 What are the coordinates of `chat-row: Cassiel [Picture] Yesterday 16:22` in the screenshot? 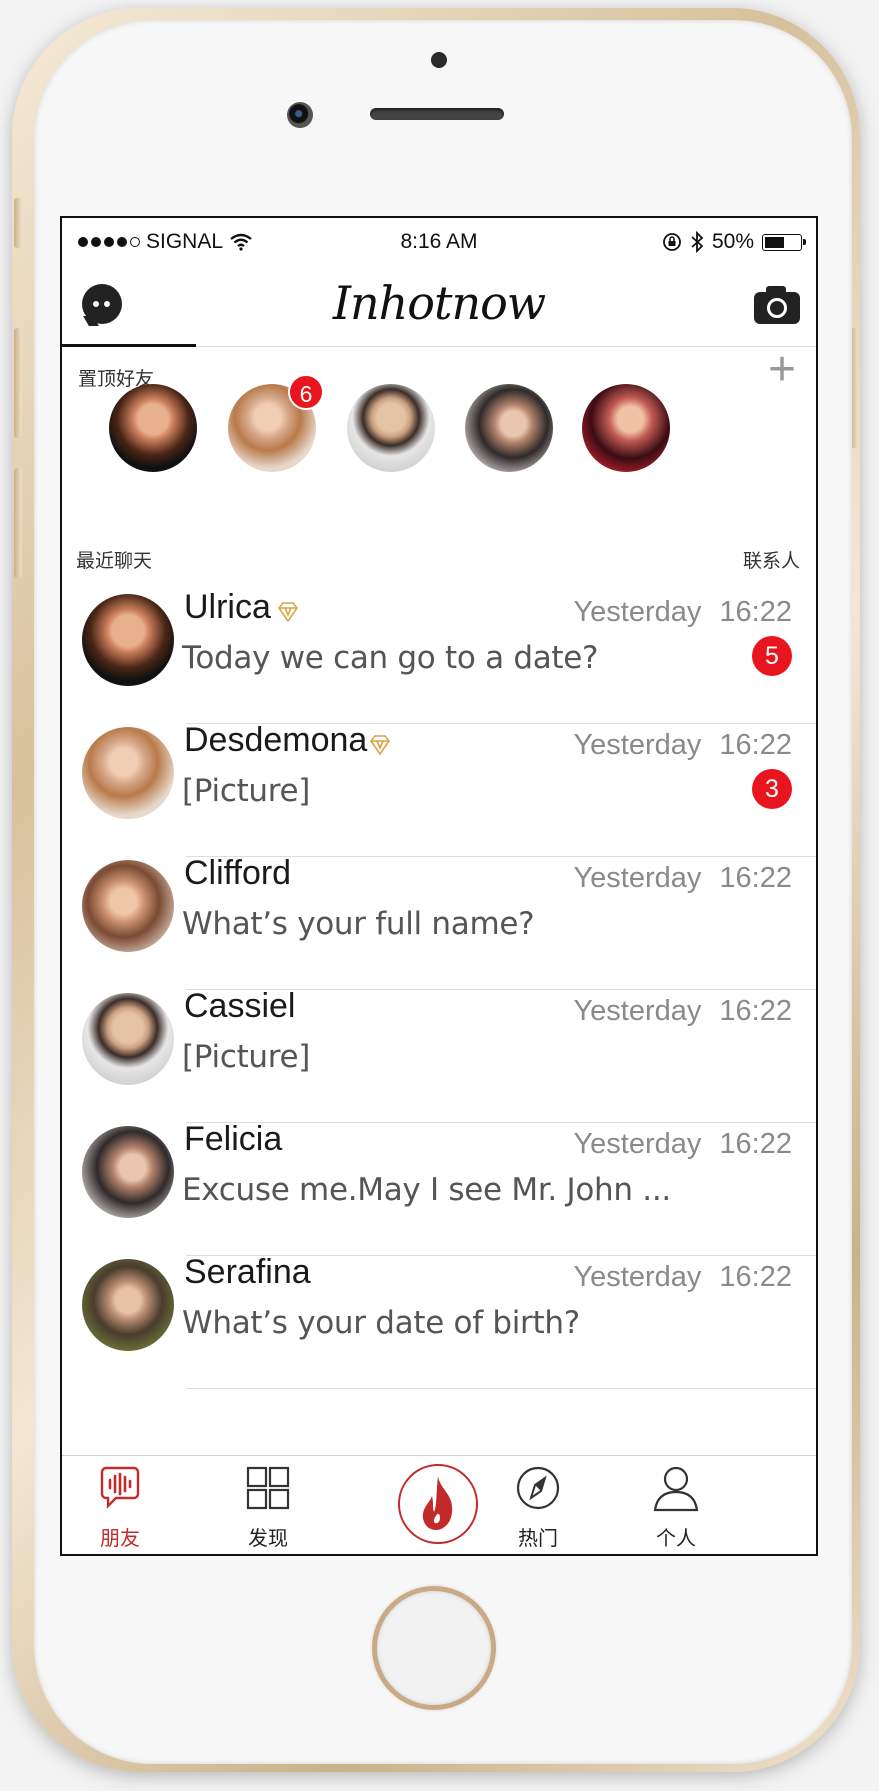 It's located at (439, 1048).